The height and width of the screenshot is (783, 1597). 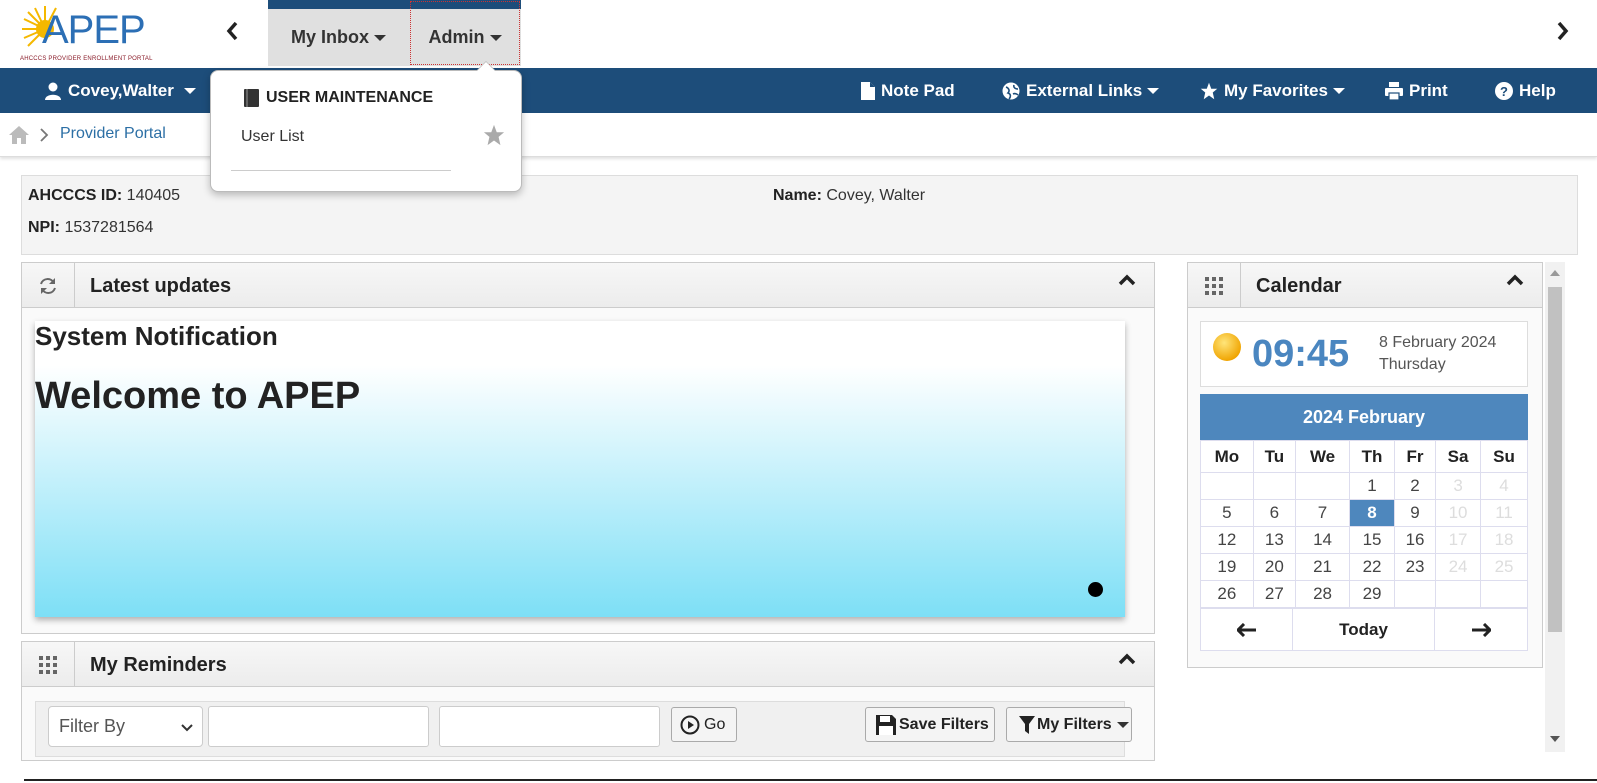 What do you see at coordinates (1274, 567) in the screenshot?
I see `calendar-day: 20` at bounding box center [1274, 567].